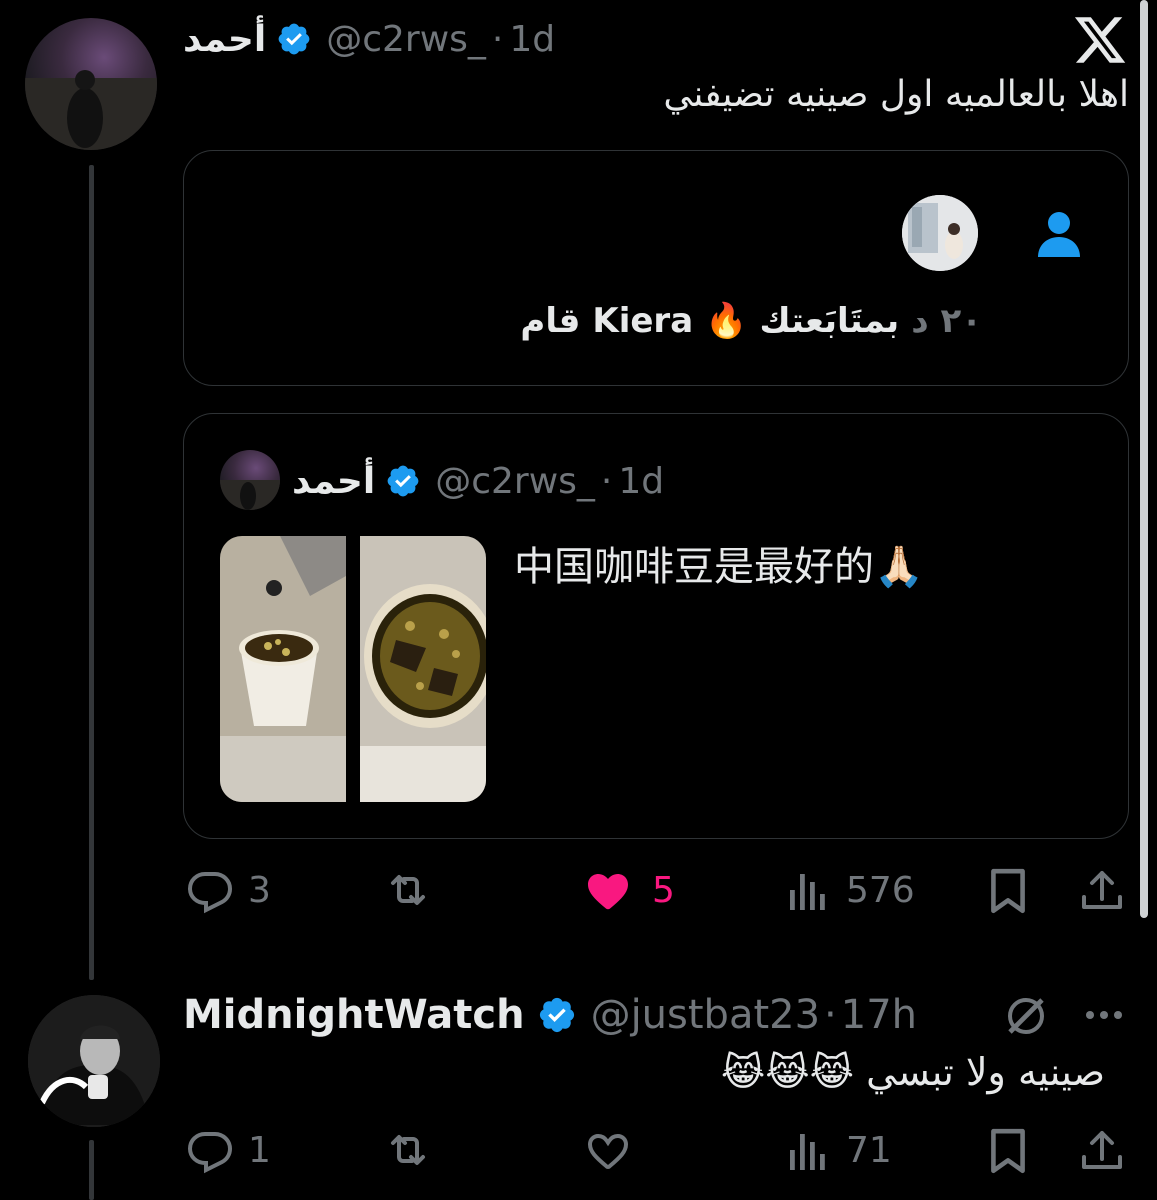 The image size is (1157, 1200). What do you see at coordinates (1059, 234) in the screenshot?
I see `person-icon` at bounding box center [1059, 234].